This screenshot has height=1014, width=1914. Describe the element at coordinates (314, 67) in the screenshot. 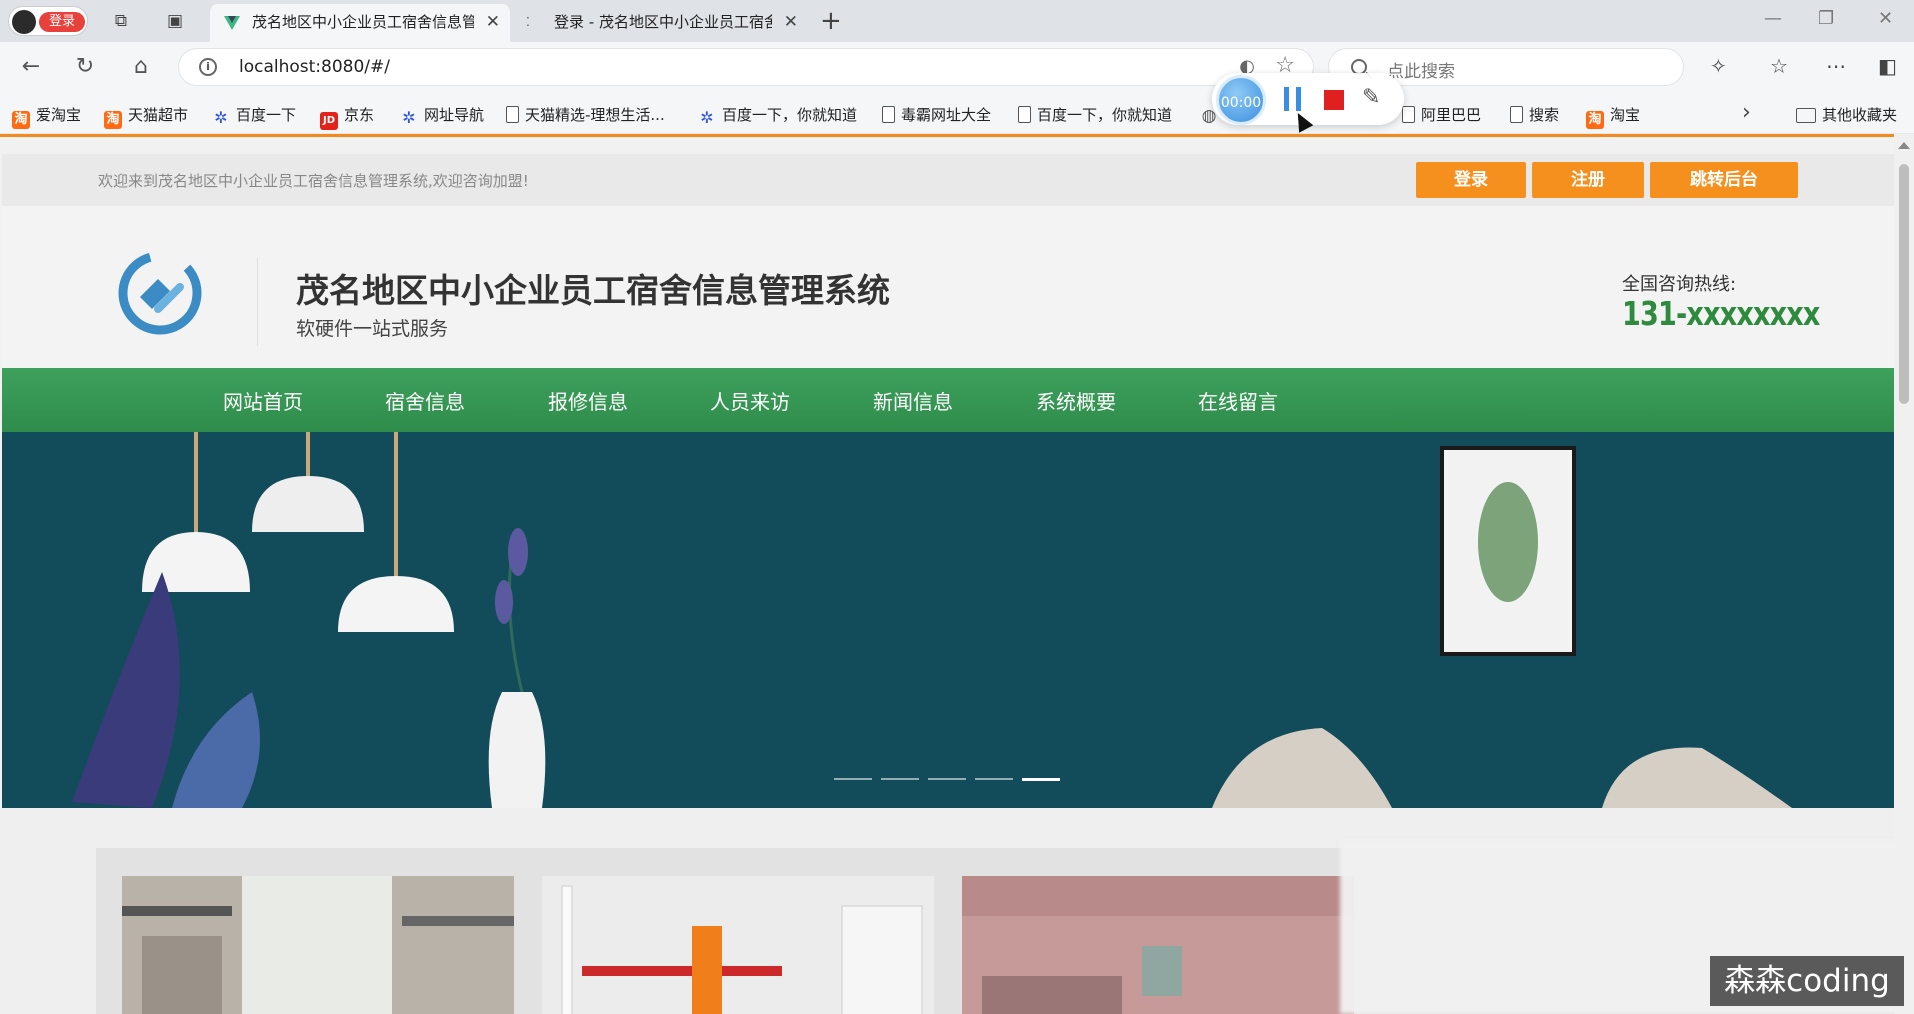

I see `url-text: localhost:8080/#/` at that location.